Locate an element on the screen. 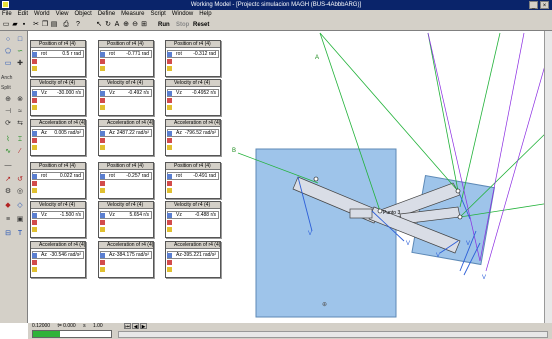 Image resolution: width=552 pixels, height=339 pixels. button-tool-icon: ▣ is located at coordinates (20, 220).